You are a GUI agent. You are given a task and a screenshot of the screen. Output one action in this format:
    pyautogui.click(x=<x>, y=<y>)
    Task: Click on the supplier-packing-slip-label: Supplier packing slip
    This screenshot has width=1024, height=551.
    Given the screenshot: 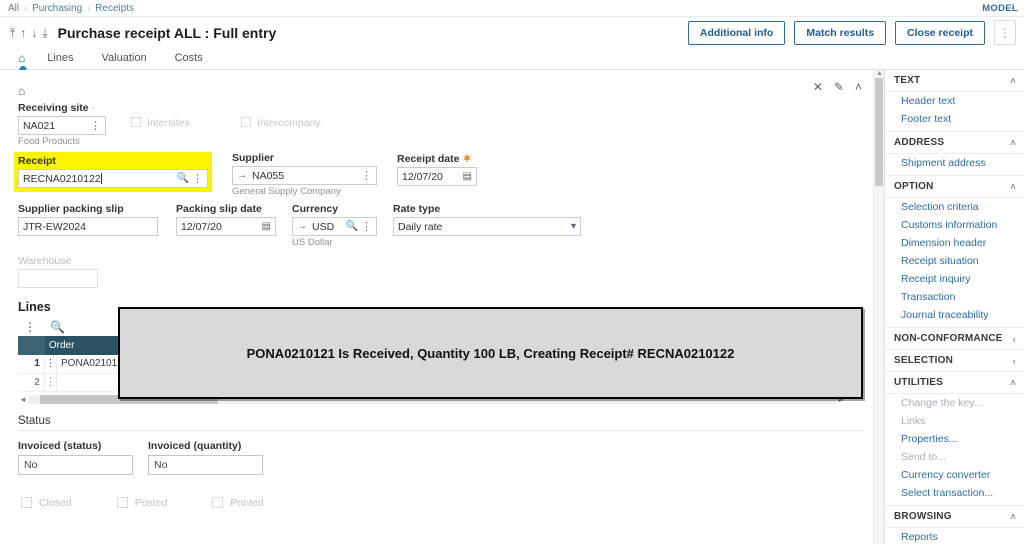 What is the action you would take?
    pyautogui.click(x=71, y=209)
    